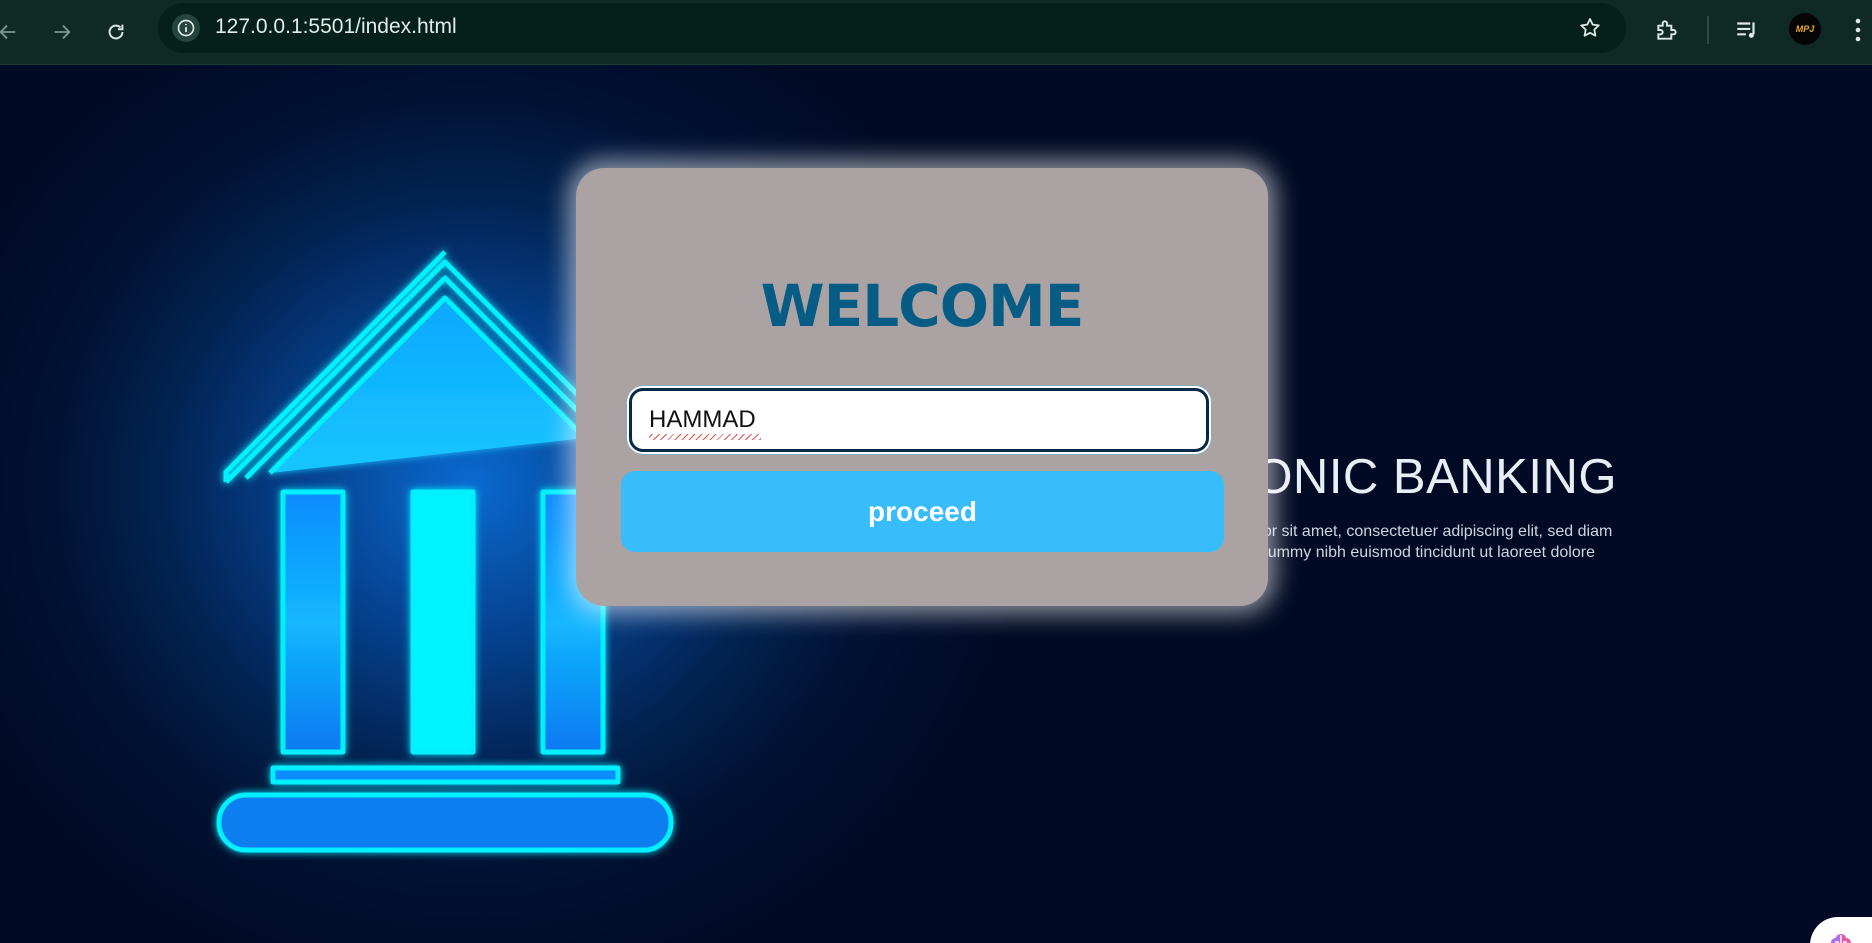  I want to click on forward-arrow-icon, so click(62, 32).